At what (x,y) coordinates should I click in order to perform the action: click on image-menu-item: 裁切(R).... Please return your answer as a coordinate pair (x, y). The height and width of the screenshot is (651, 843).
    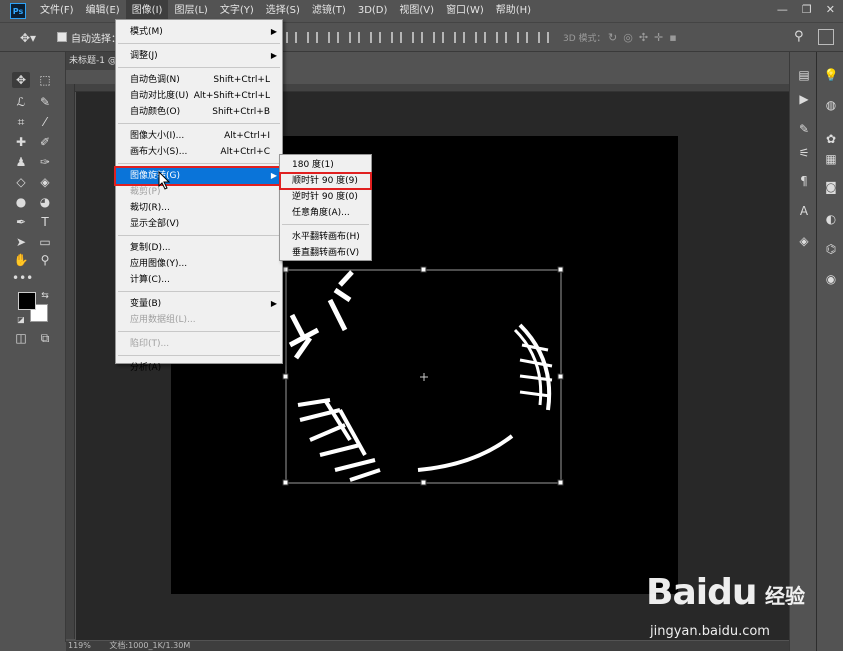
    Looking at the image, I should click on (199, 208).